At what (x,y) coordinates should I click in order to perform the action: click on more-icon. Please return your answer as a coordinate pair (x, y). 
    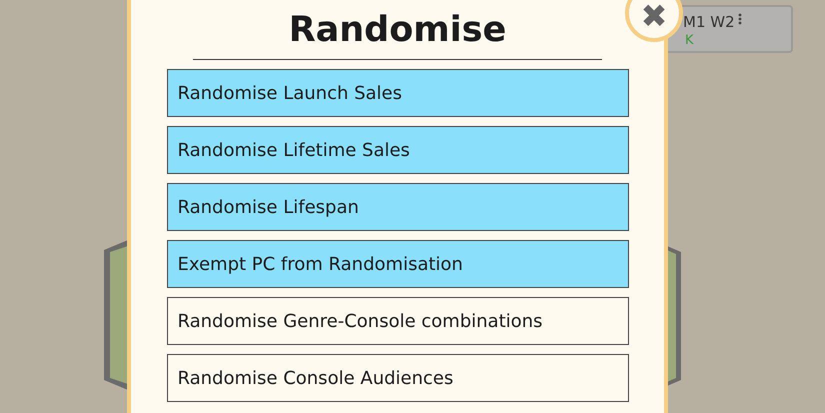
    Looking at the image, I should click on (740, 19).